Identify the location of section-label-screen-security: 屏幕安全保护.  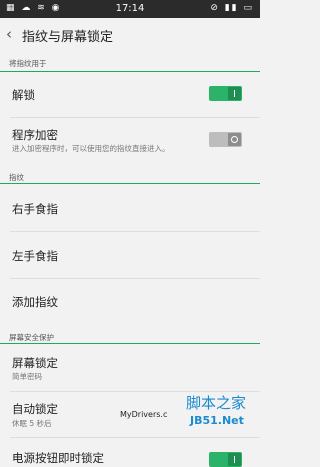
(31, 337).